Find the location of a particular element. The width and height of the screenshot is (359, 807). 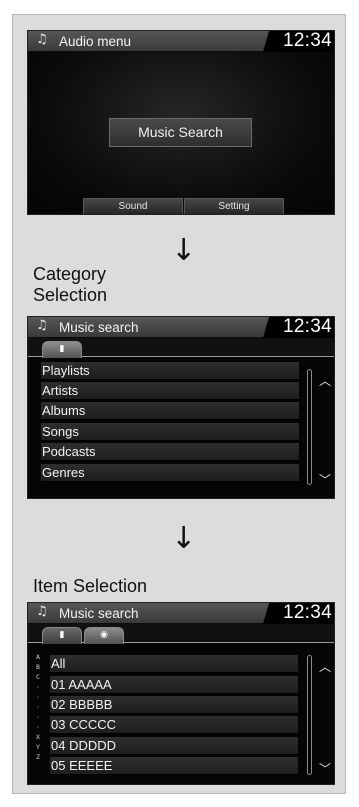

disc-tab: ◉ is located at coordinates (104, 635).